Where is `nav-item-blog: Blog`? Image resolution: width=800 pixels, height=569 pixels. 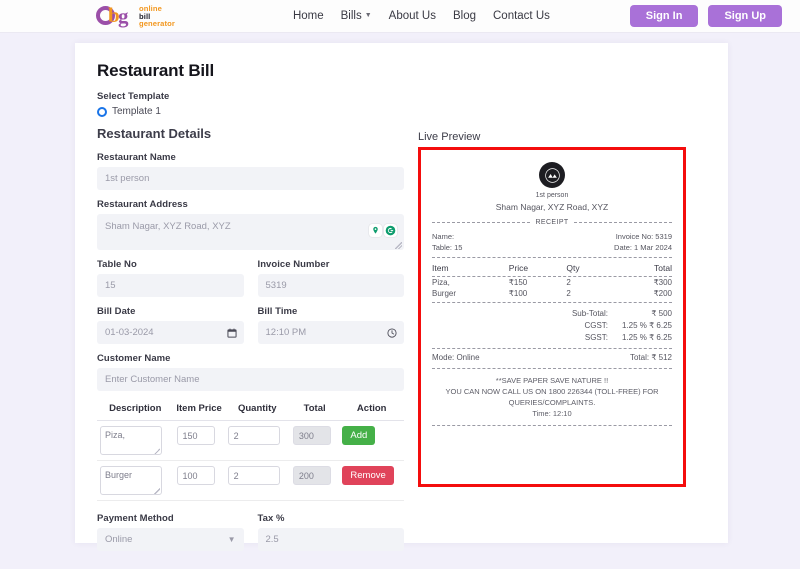 nav-item-blog: Blog is located at coordinates (464, 16).